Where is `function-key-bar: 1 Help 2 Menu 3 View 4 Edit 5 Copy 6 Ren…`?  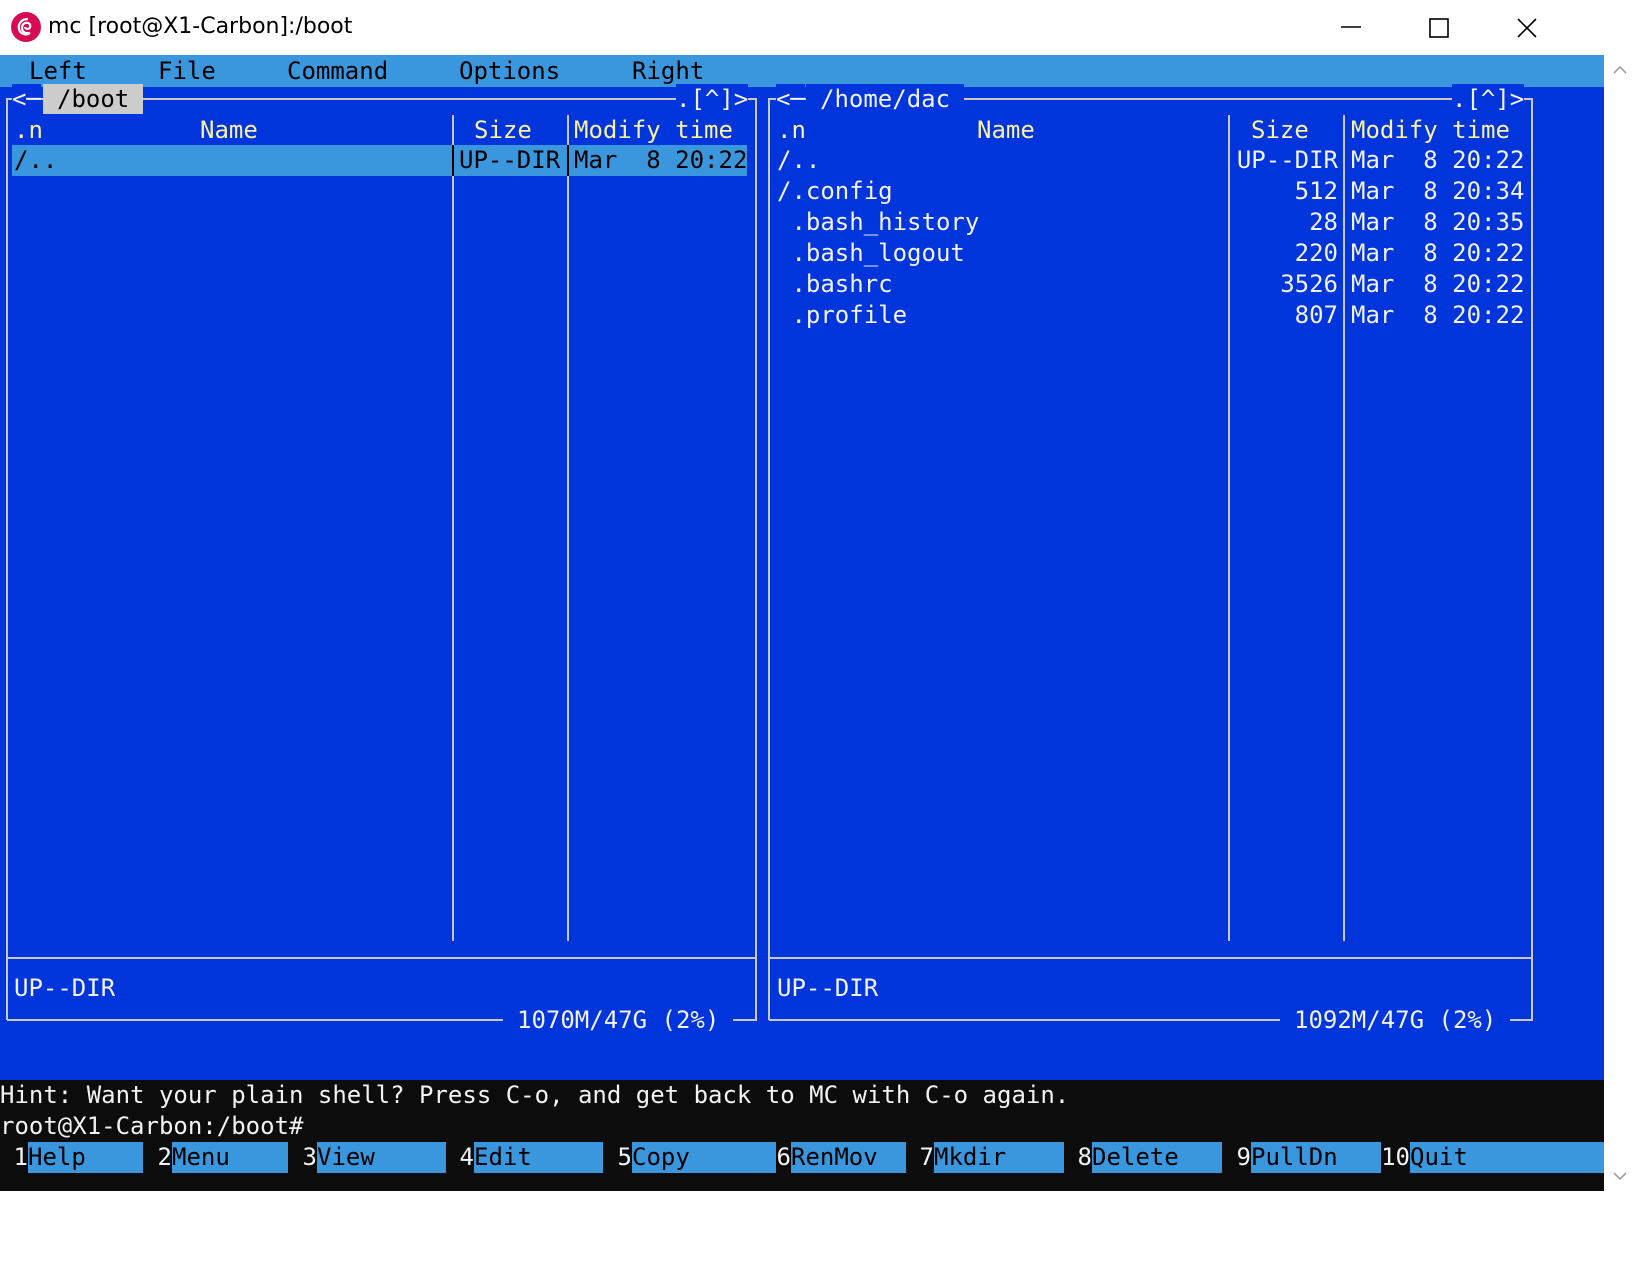
function-key-bar: 1 Help 2 Menu 3 View 4 Edit 5 Copy 6 Ren… is located at coordinates (802, 1166).